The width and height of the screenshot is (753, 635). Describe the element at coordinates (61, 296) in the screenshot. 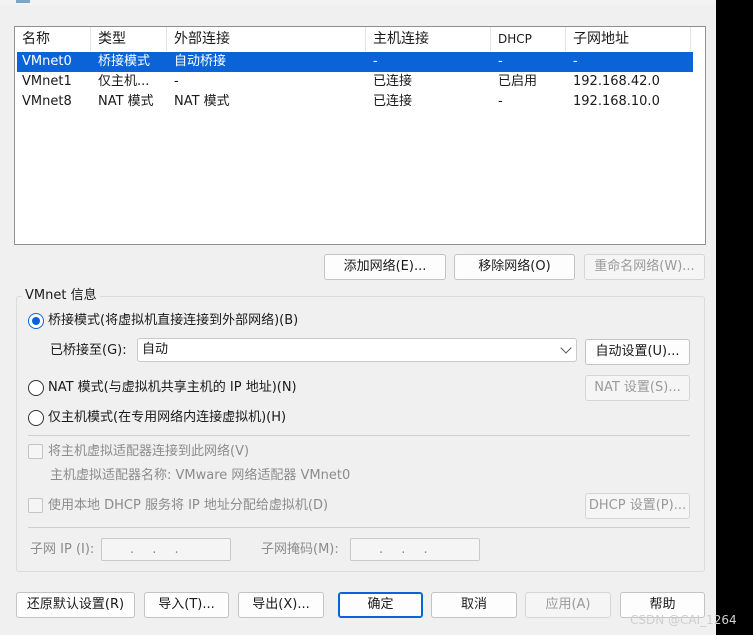

I see `vmnet-info-label: VMnet 信息` at that location.